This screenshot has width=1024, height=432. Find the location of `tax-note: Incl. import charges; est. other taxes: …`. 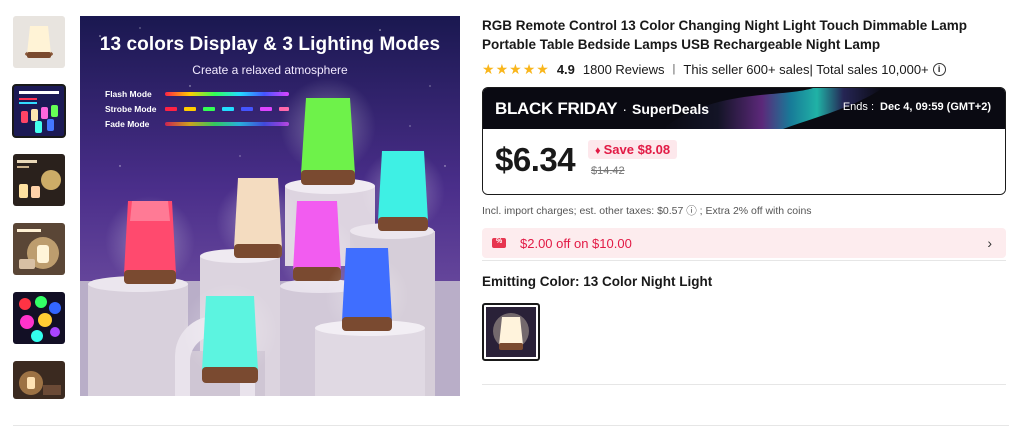

tax-note: Incl. import charges; est. other taxes: … is located at coordinates (647, 211).